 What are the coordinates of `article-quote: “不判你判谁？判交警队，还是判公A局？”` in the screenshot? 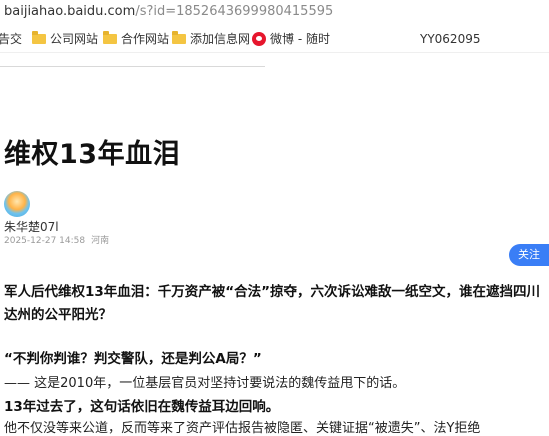 It's located at (133, 359).